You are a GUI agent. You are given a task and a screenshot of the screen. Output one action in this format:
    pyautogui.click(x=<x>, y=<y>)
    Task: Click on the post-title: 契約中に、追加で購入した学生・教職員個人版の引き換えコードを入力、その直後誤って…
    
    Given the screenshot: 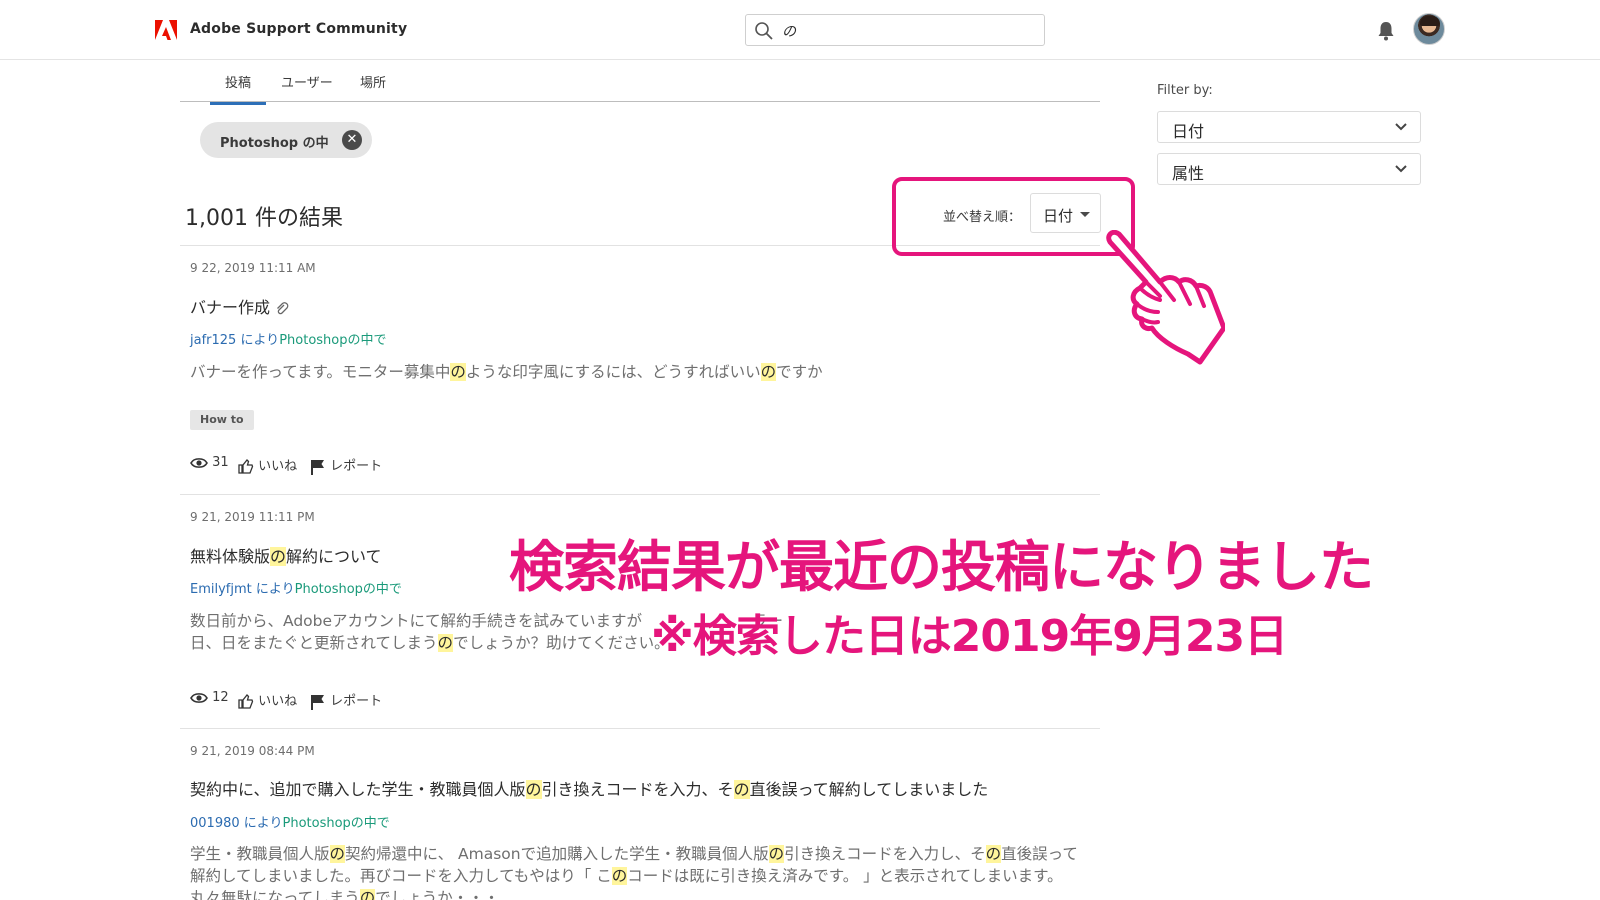 What is the action you would take?
    pyautogui.click(x=589, y=788)
    